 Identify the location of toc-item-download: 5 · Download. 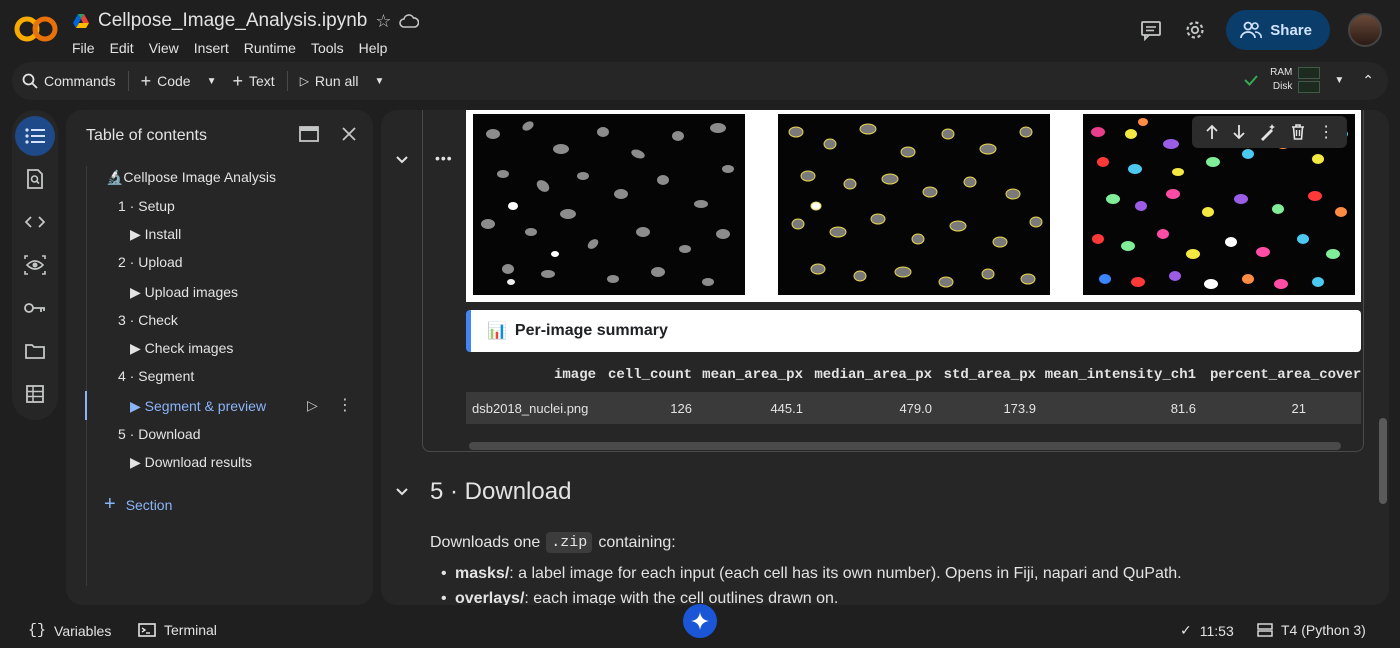
(159, 434).